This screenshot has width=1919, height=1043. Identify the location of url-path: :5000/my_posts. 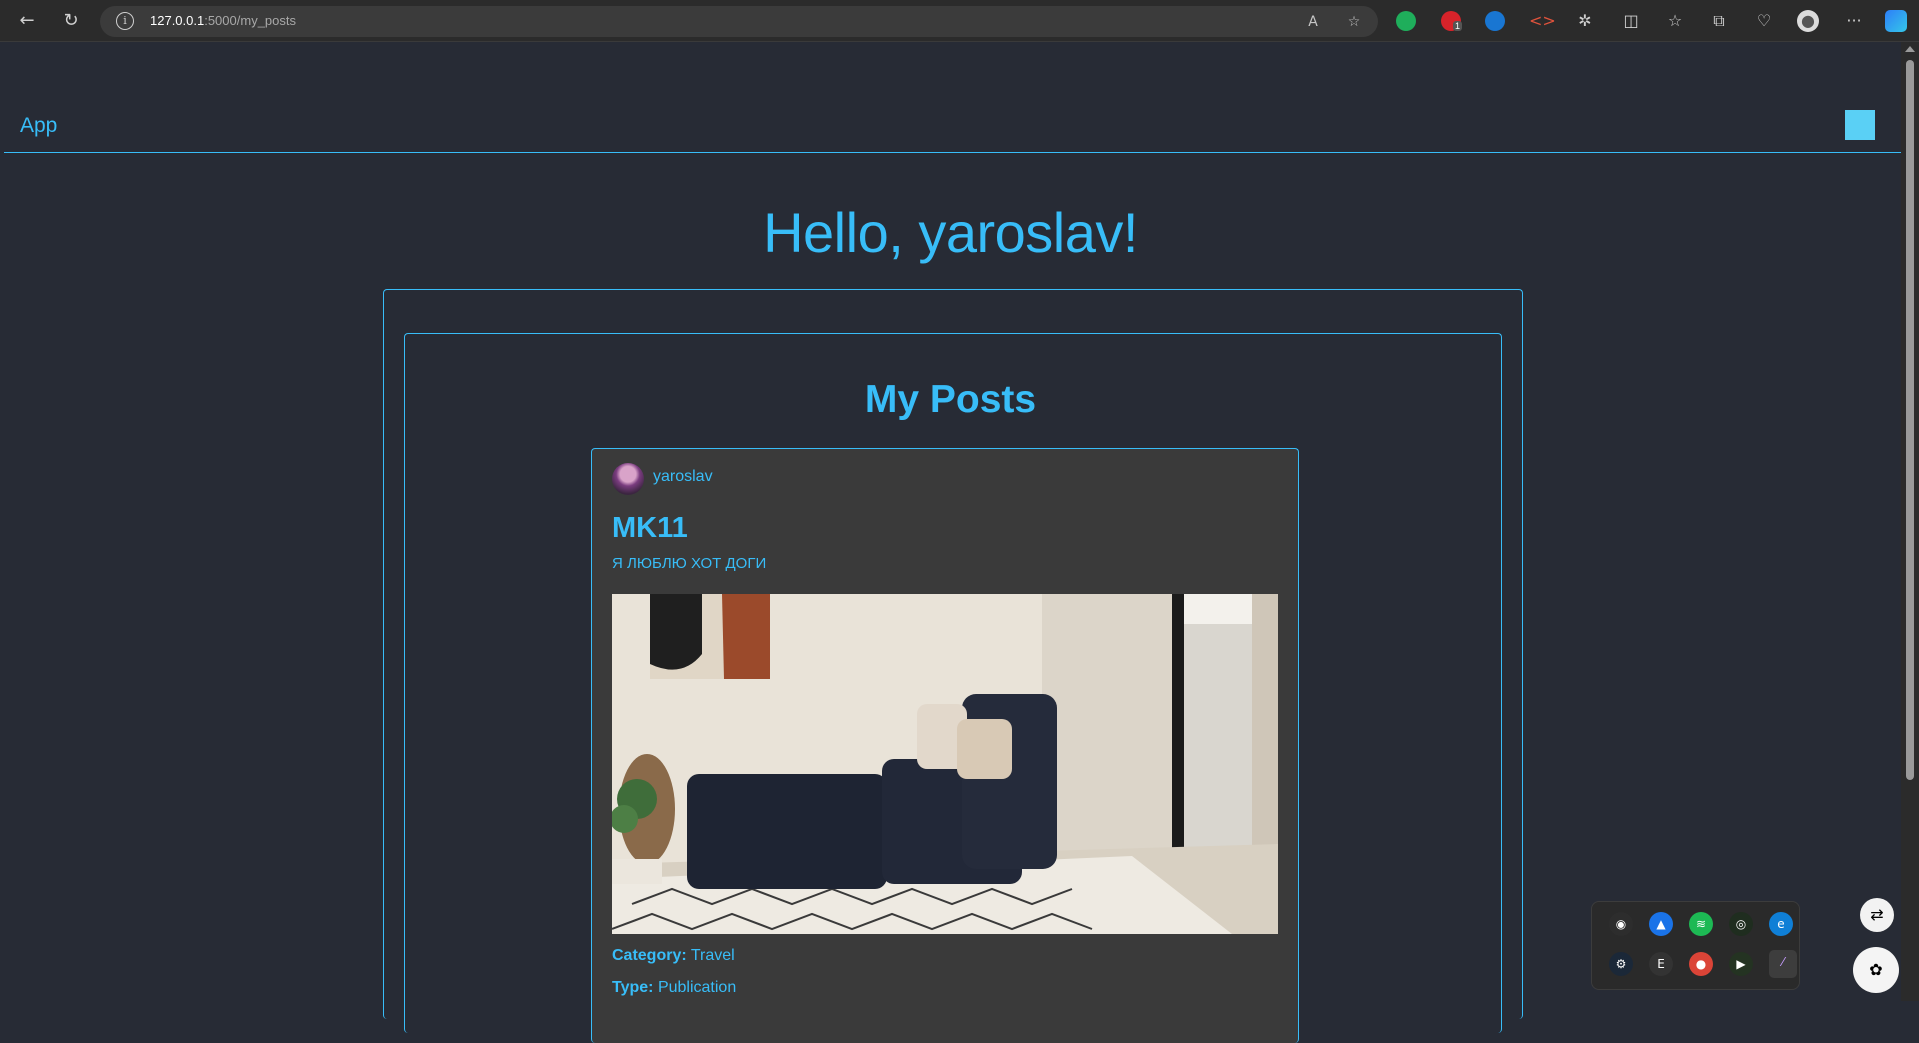
(250, 20).